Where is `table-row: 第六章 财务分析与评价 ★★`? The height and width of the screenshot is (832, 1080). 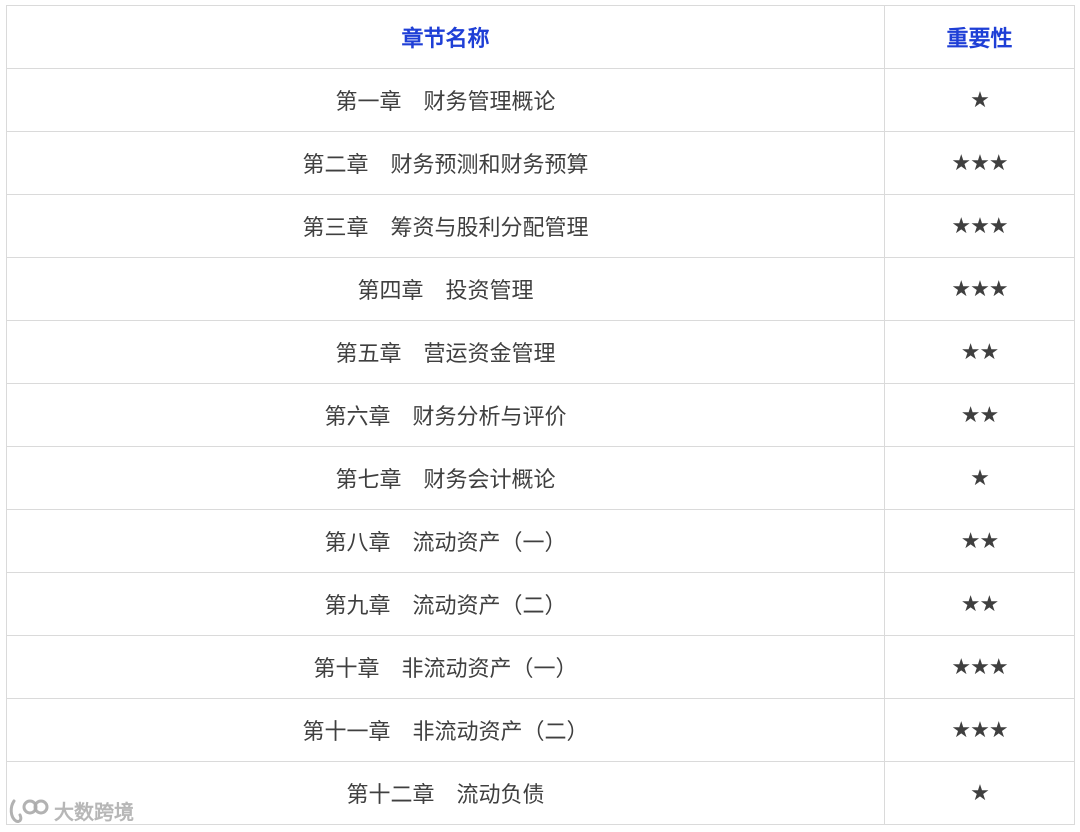 table-row: 第六章 财务分析与评价 ★★ is located at coordinates (540, 415).